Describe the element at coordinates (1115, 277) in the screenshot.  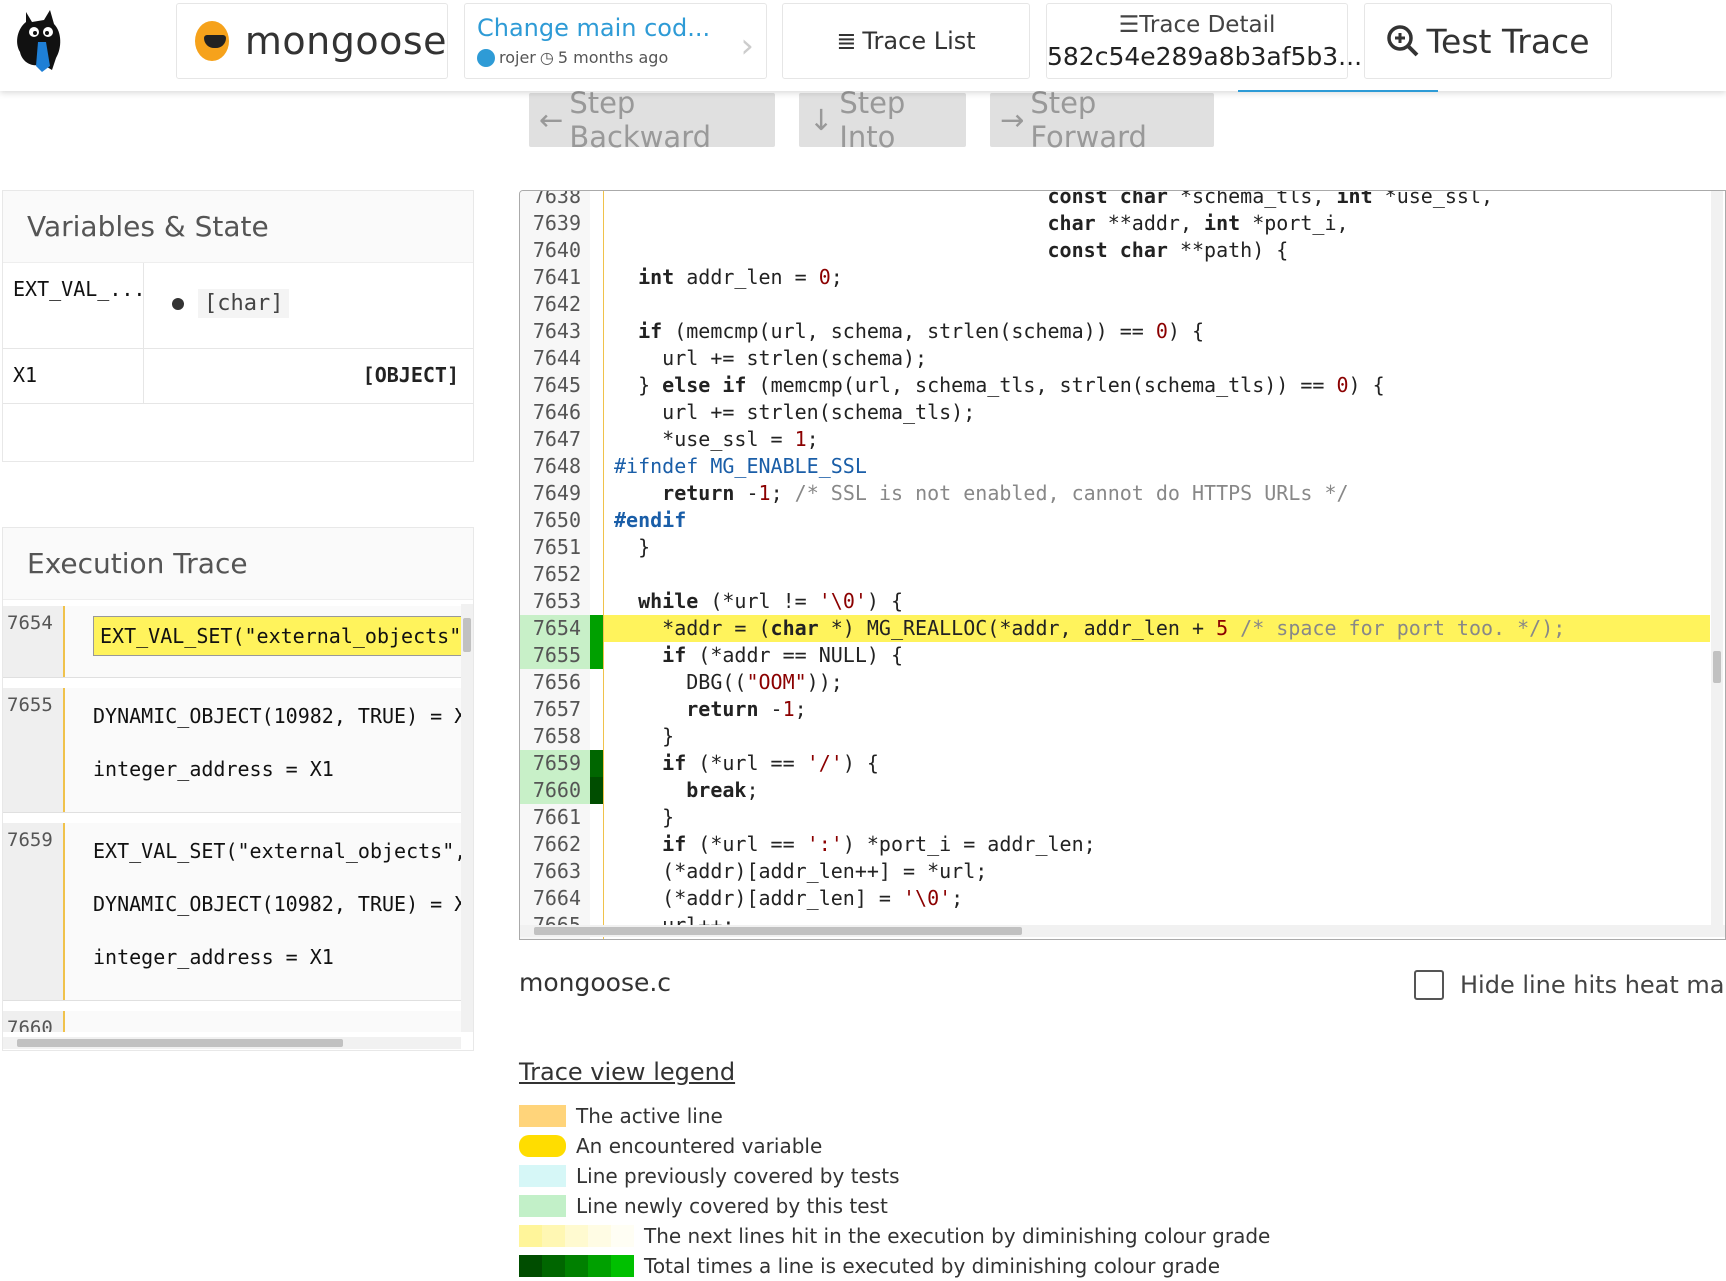
I see `code-line: 7641 int addr_len = 0;` at that location.